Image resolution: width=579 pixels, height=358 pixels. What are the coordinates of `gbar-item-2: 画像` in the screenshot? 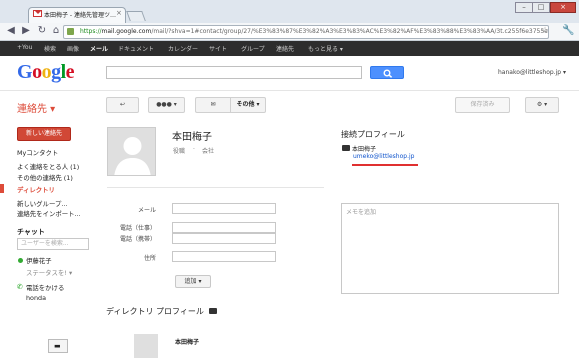 It's located at (73, 48).